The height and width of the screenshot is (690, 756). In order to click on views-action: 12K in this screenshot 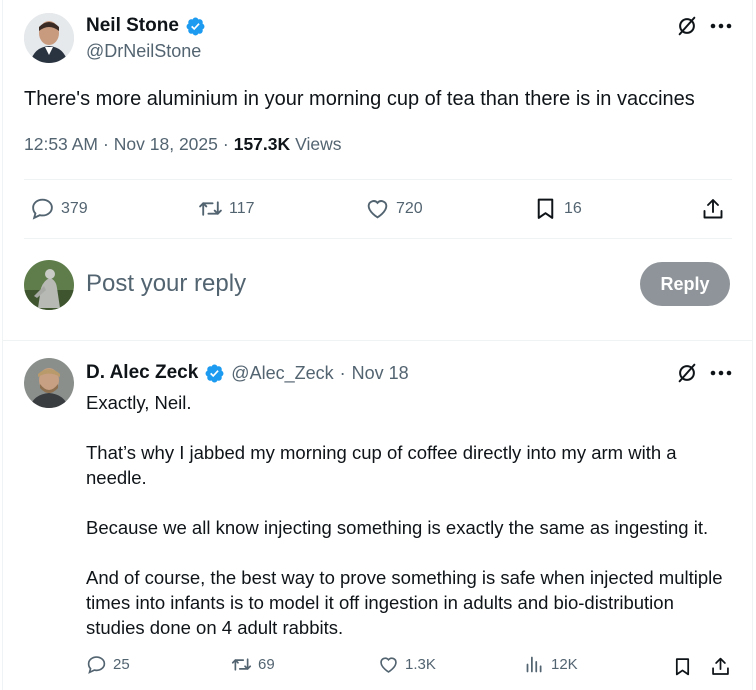, I will do `click(551, 664)`.